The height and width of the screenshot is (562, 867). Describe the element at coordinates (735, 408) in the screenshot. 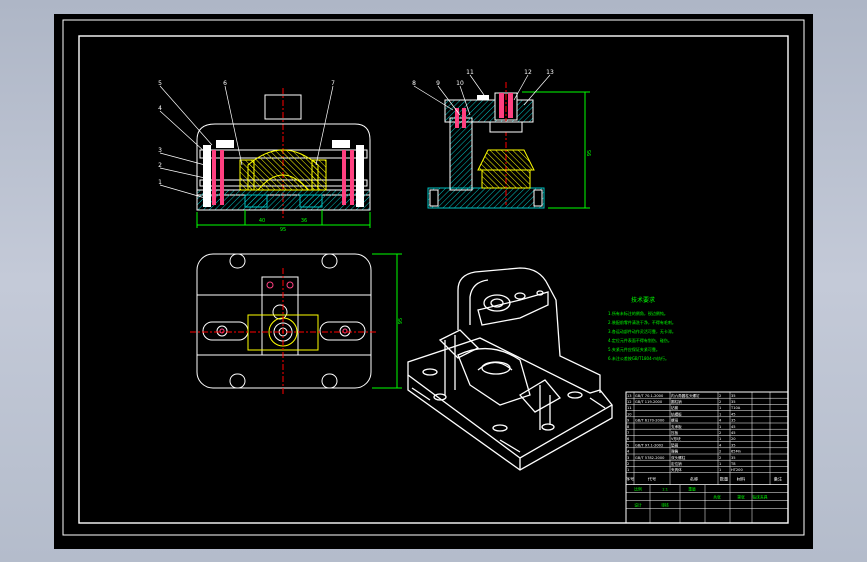

I see `bom-cell: T10A` at that location.